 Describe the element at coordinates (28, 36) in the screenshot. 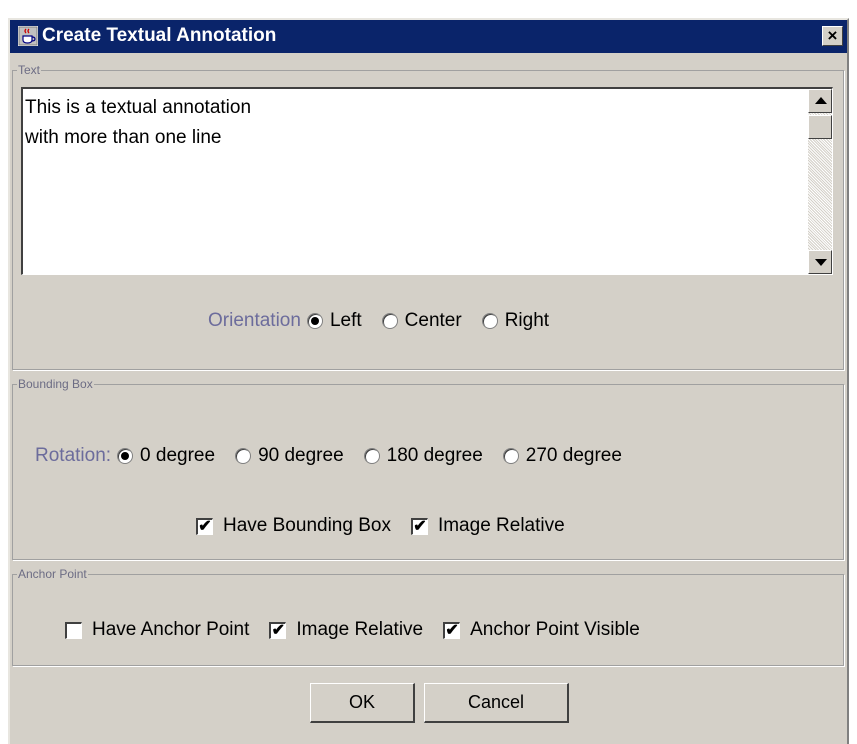

I see `java-cup-icon` at that location.